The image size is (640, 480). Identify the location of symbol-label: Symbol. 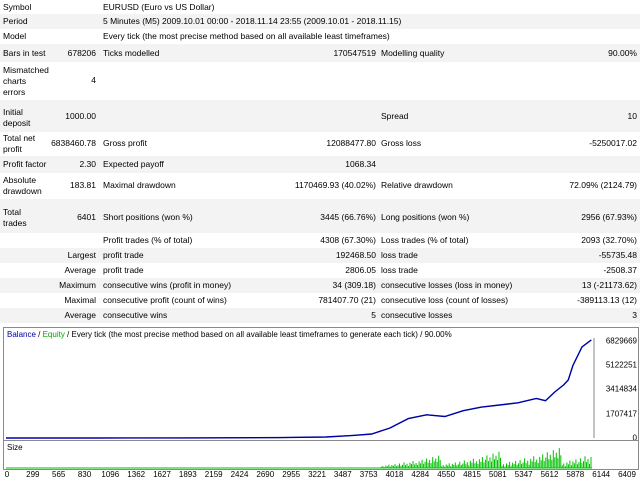
(17, 7).